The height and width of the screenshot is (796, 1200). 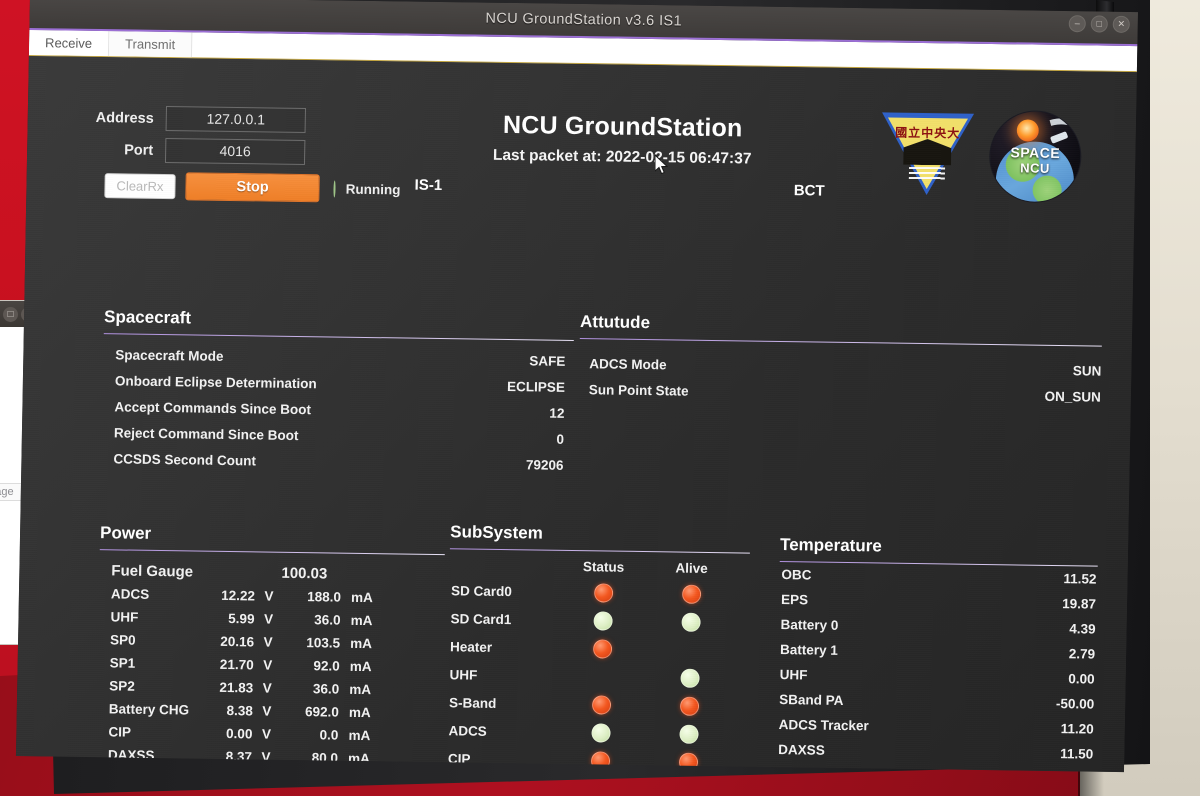 What do you see at coordinates (496, 532) in the screenshot?
I see `subsystem-section-title: SubSystem` at bounding box center [496, 532].